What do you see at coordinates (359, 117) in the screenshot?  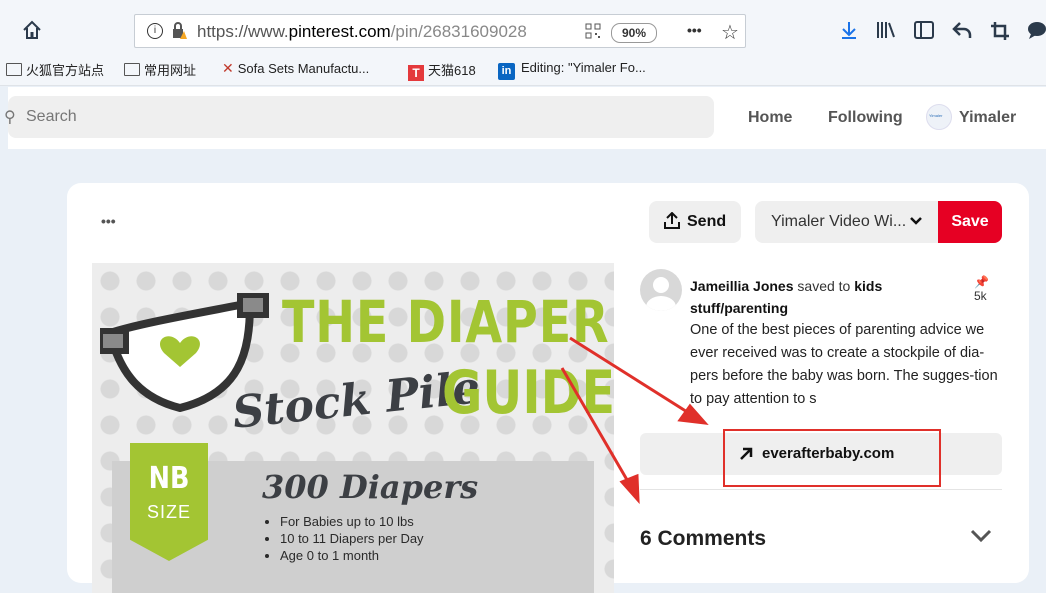 I see `search-input: ⚲ Search` at bounding box center [359, 117].